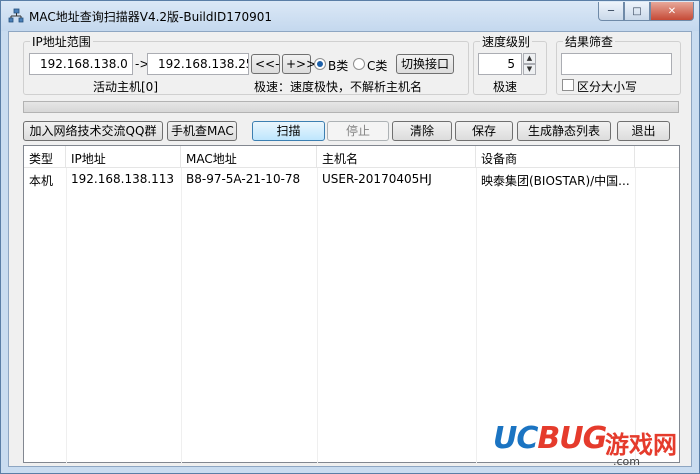  I want to click on speed-title: 速度级别, so click(506, 41).